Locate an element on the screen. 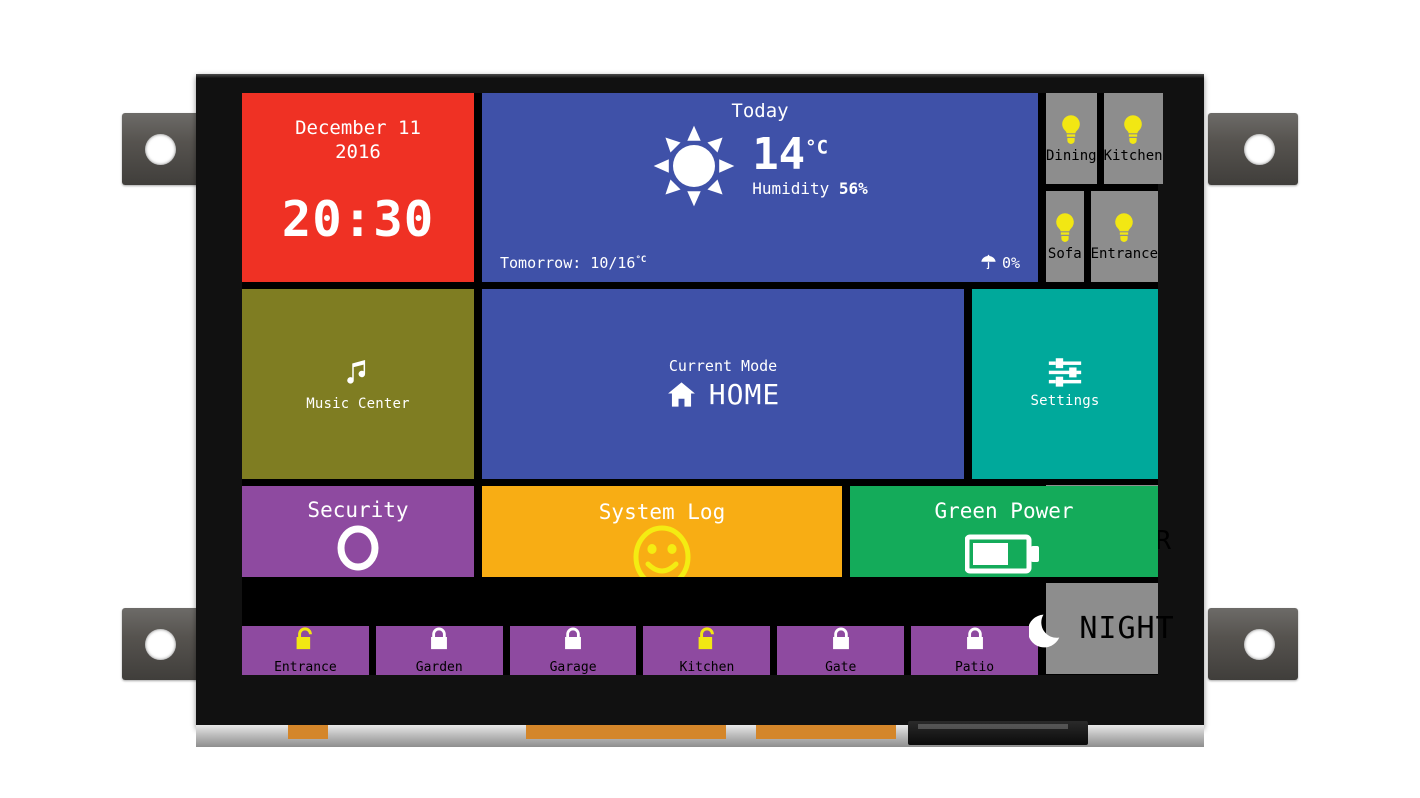 The image size is (1420, 798). light-row: Dining Kitchen is located at coordinates (1104, 138).